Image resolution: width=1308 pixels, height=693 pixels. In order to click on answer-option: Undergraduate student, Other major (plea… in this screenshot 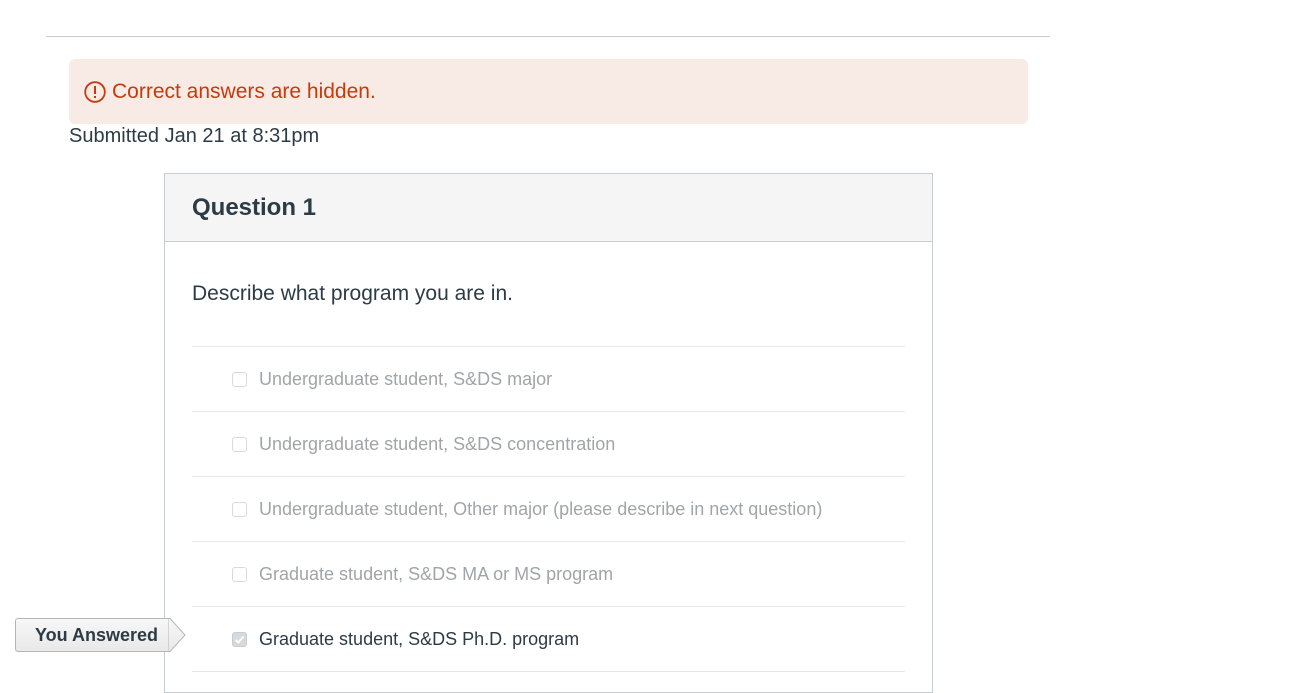, I will do `click(548, 509)`.